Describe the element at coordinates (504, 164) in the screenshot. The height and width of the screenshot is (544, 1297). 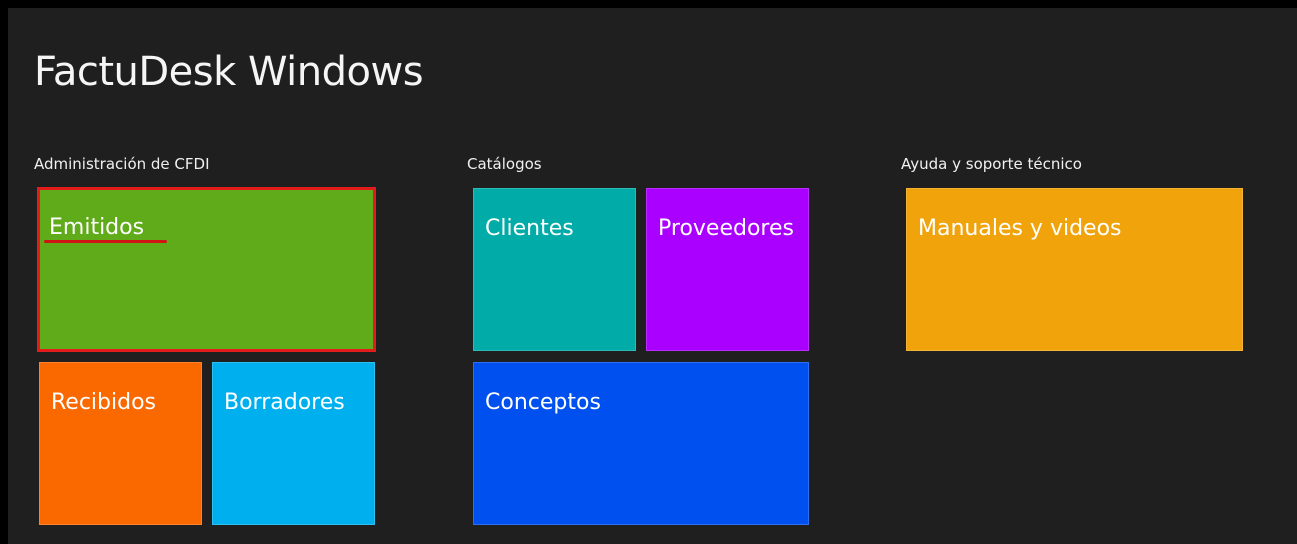
I see `group-header-catalogos: Catálogos` at that location.